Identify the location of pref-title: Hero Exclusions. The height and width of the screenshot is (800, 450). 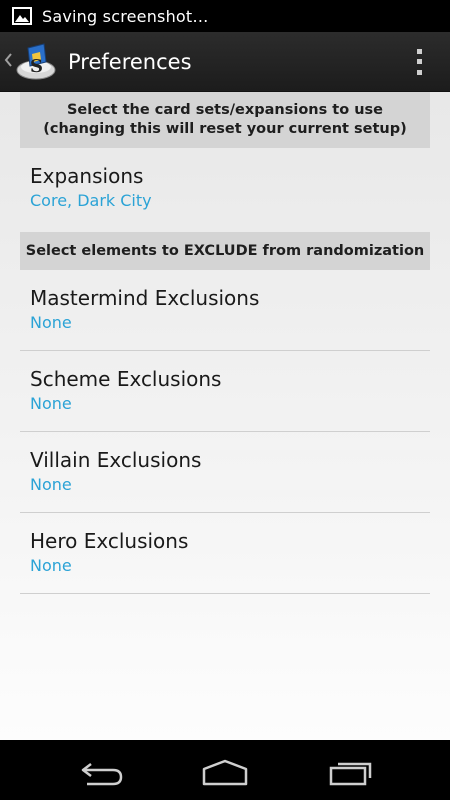
(109, 541).